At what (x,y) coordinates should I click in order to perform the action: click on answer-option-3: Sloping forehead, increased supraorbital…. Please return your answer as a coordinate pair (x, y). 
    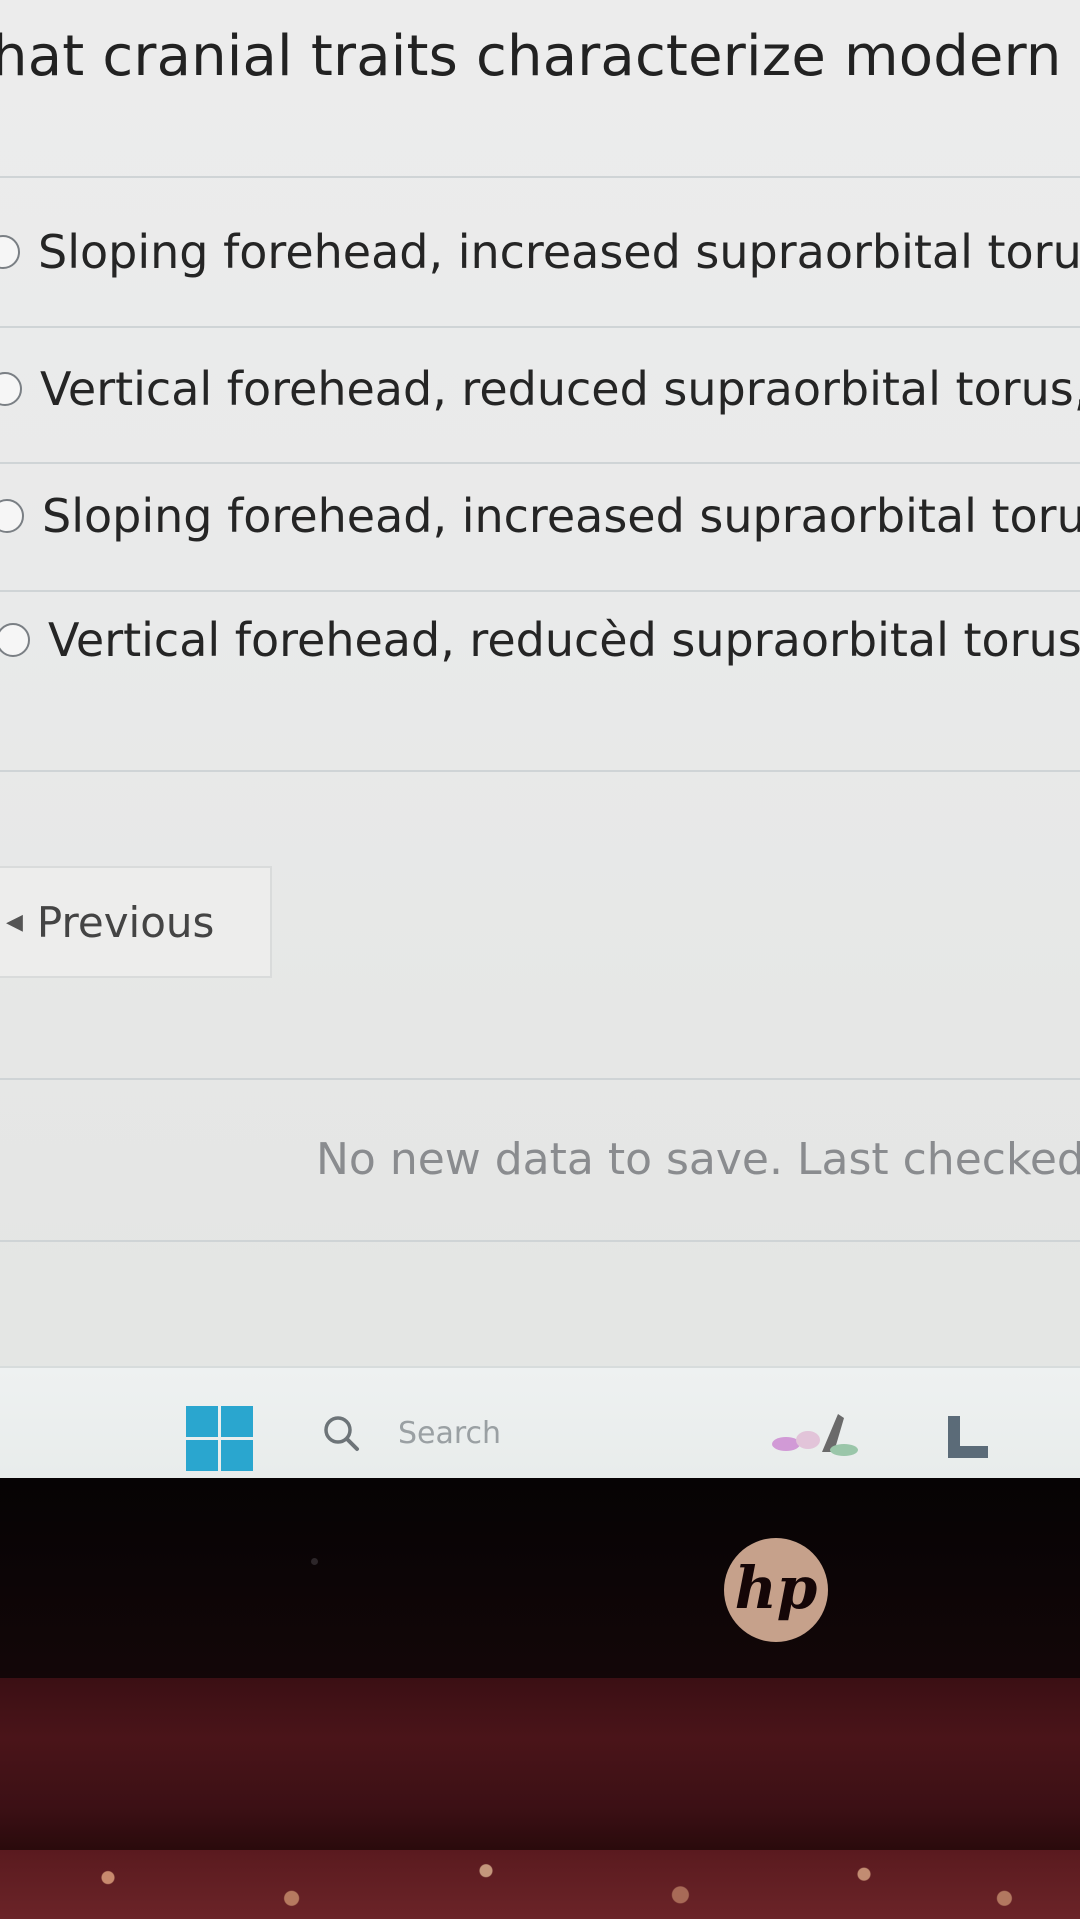
    Looking at the image, I should click on (540, 516).